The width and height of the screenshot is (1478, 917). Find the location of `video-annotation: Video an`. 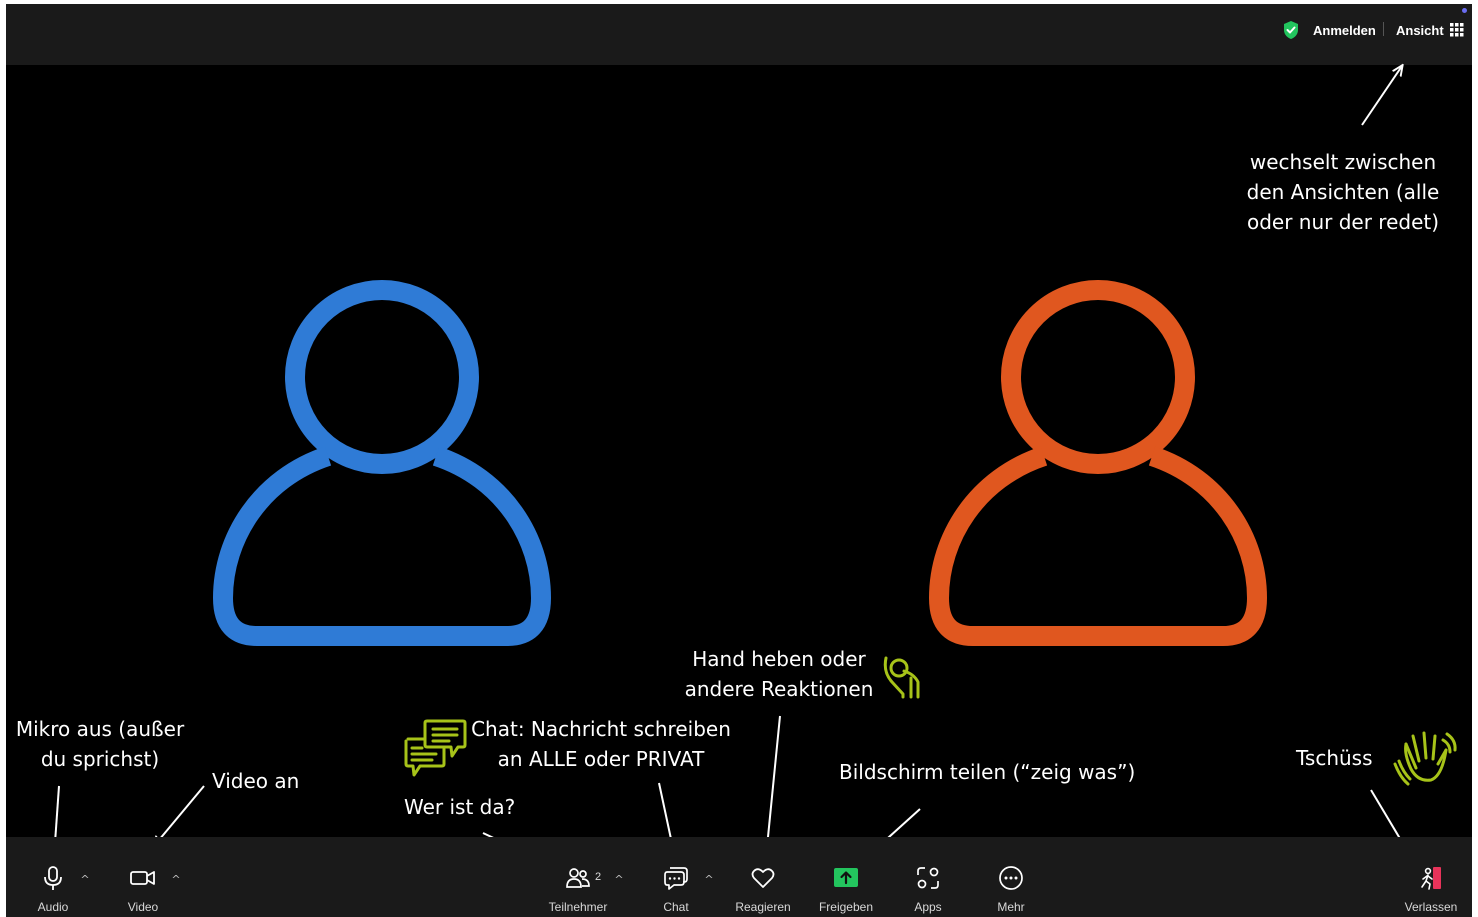

video-annotation: Video an is located at coordinates (256, 781).